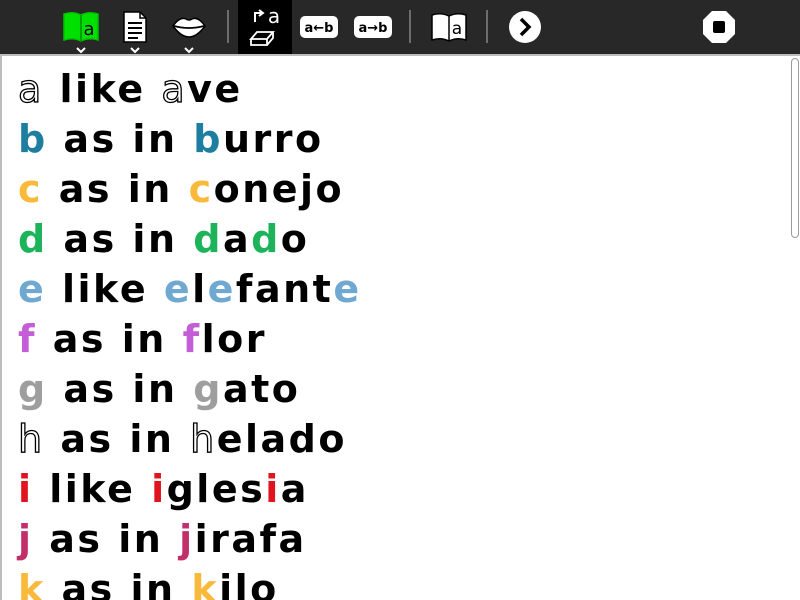 This screenshot has height=600, width=800. I want to click on toolbar: a a a←b a→b a, so click(400, 27).